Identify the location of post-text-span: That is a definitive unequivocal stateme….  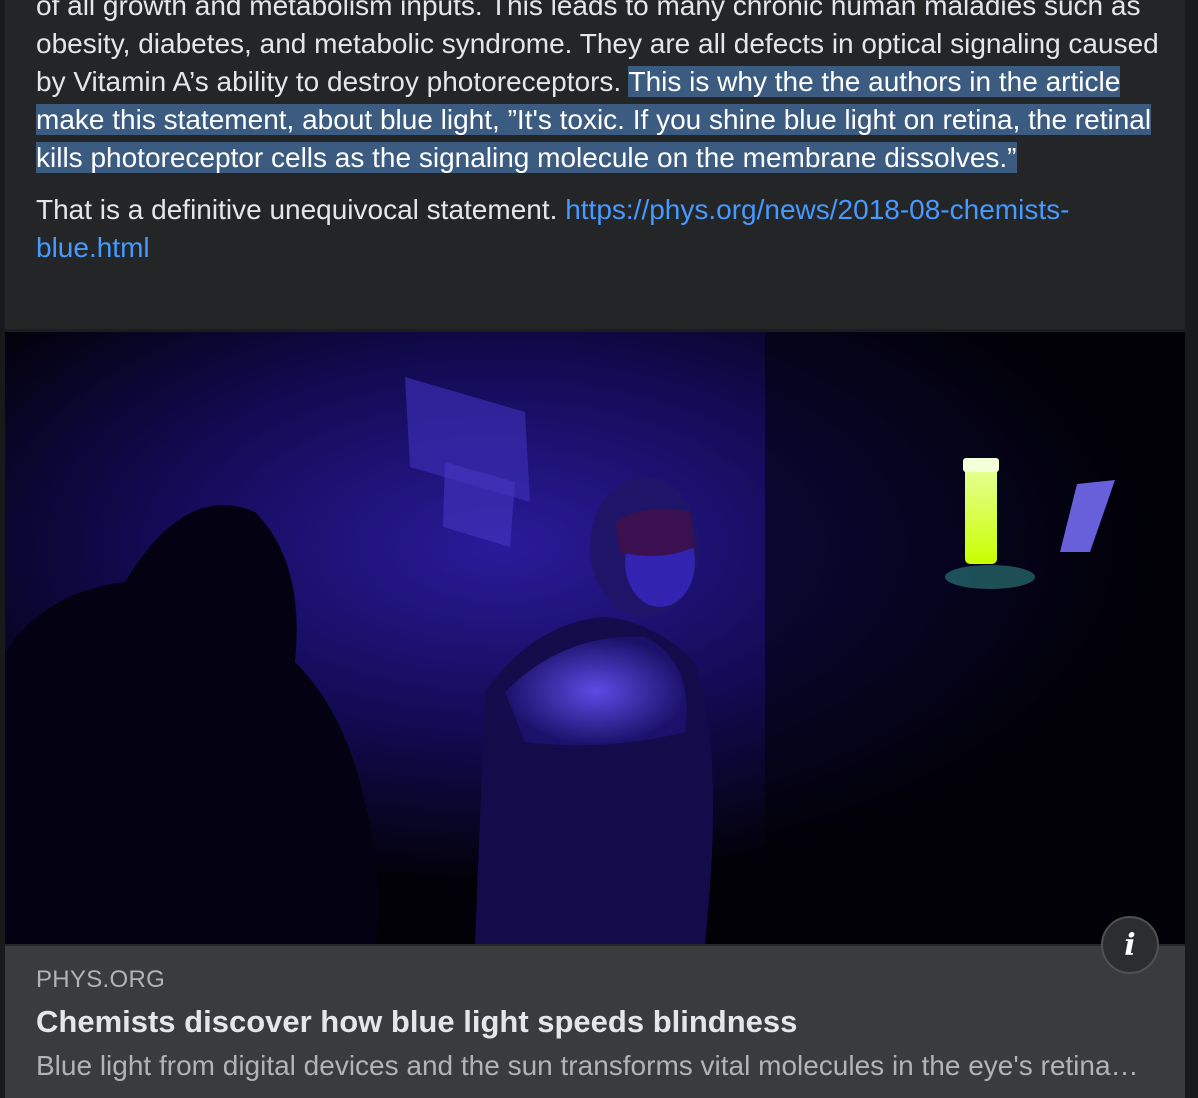
(301, 209).